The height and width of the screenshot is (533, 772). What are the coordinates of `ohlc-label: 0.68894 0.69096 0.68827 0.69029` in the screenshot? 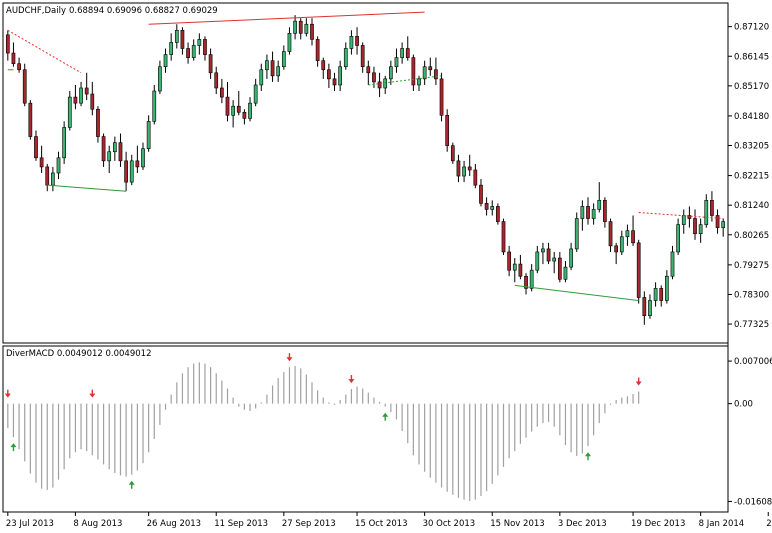 It's located at (143, 11).